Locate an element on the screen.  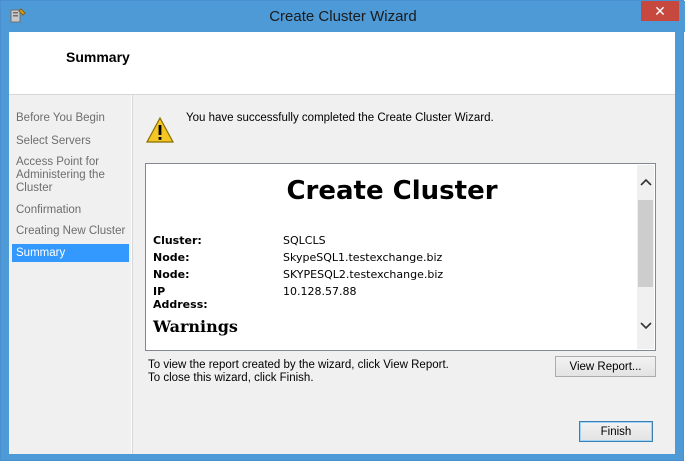
chevron-up-icon is located at coordinates (645, 182).